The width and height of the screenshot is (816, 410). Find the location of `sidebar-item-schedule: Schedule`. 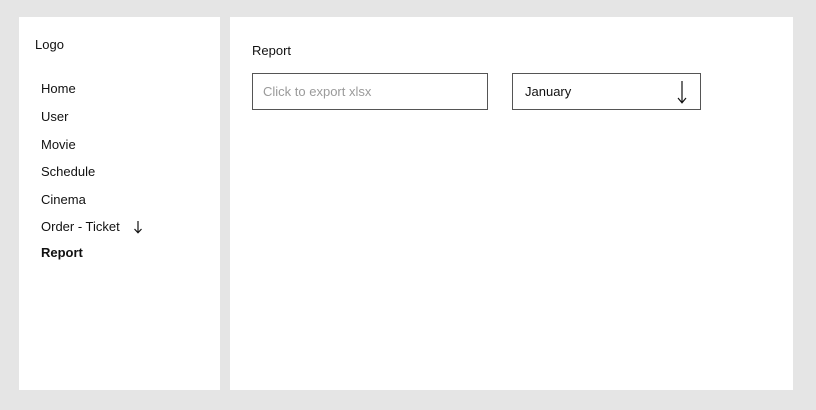

sidebar-item-schedule: Schedule is located at coordinates (68, 172).